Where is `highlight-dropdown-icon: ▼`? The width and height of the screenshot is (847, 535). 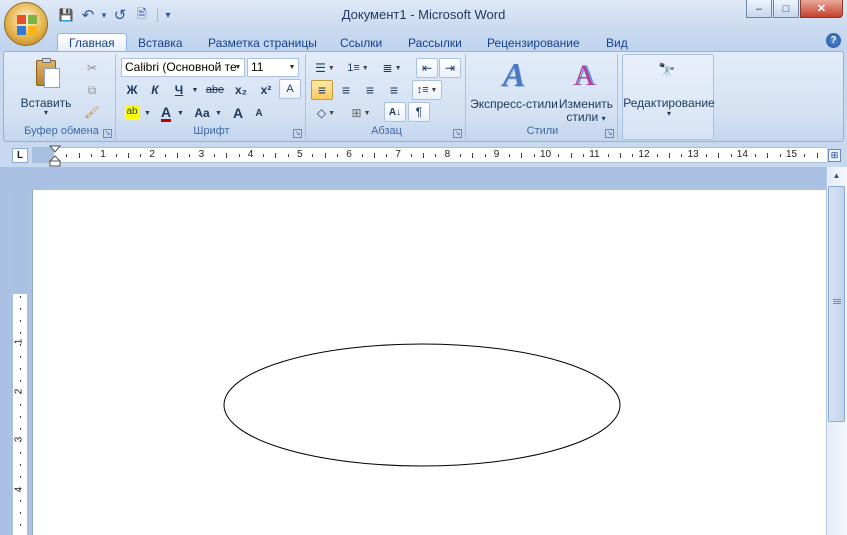 highlight-dropdown-icon: ▼ is located at coordinates (147, 113).